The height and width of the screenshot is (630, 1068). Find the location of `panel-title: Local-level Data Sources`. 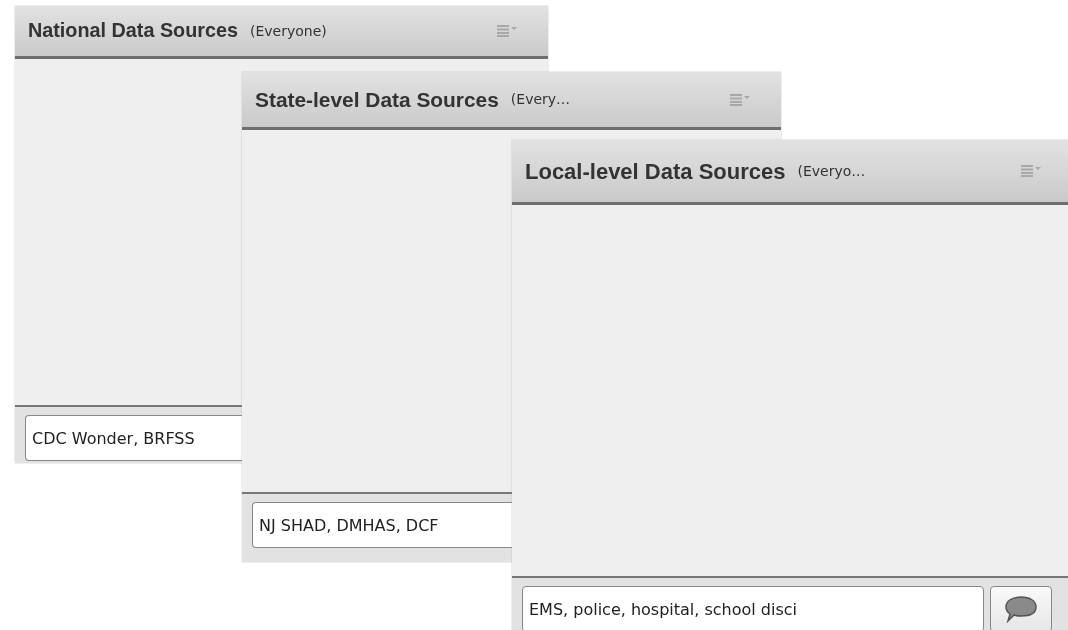

panel-title: Local-level Data Sources is located at coordinates (655, 171).